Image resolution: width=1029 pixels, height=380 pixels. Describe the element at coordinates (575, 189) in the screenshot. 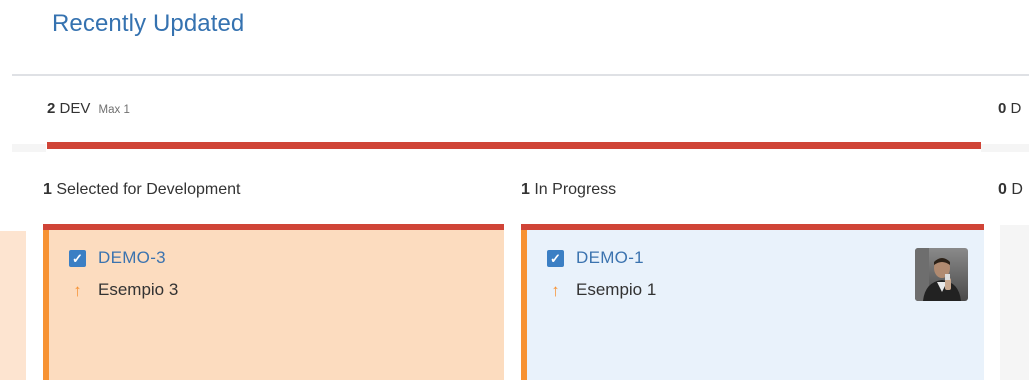

I see `column-name: In Progress` at that location.